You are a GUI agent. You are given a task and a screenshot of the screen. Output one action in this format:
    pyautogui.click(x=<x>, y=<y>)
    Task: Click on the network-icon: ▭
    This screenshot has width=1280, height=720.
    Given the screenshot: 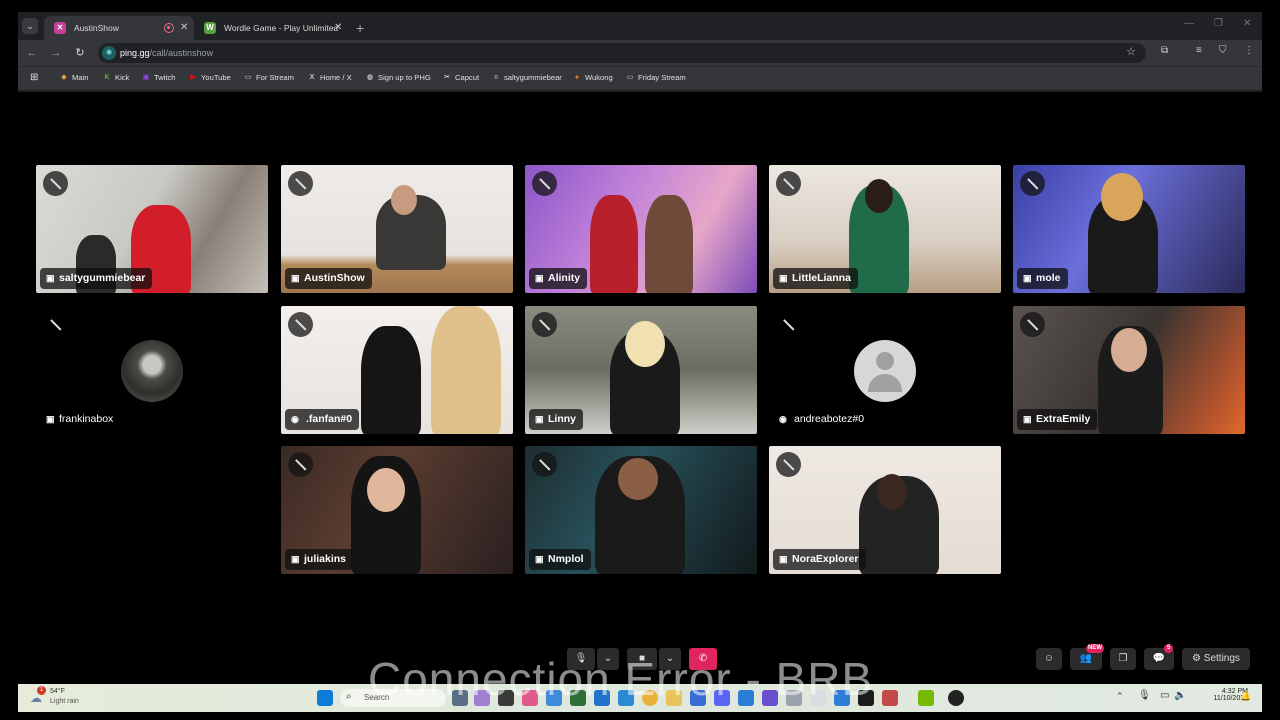 What is the action you would take?
    pyautogui.click(x=1164, y=695)
    